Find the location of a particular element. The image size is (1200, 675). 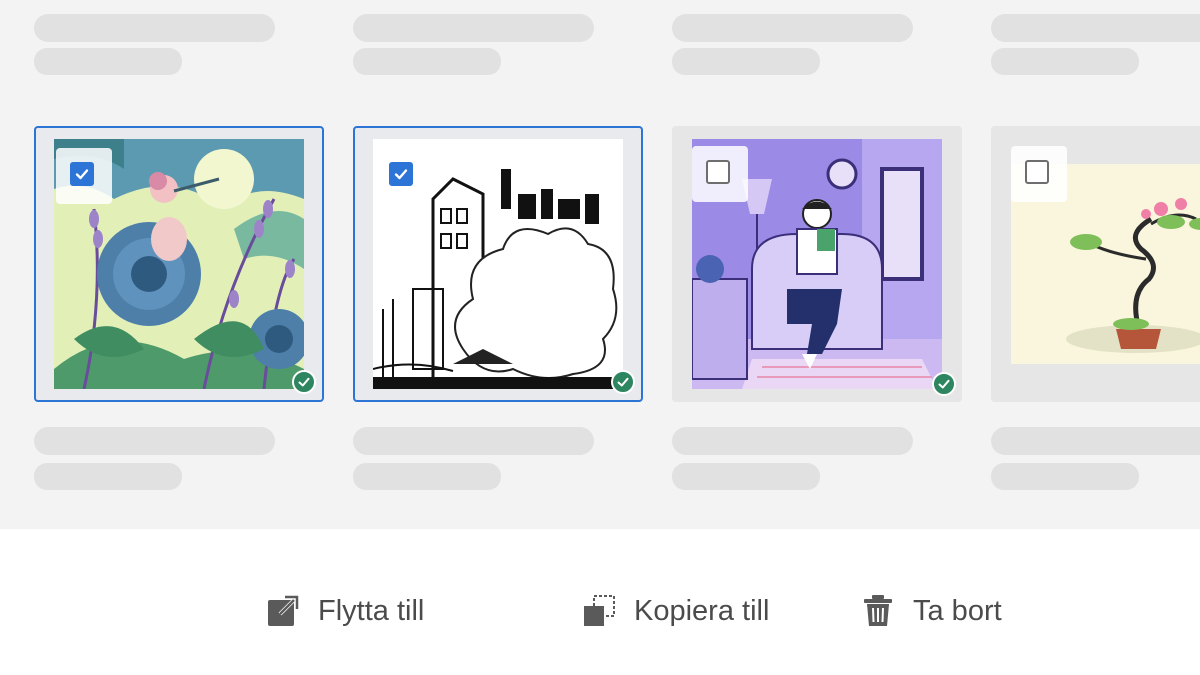

move-to-button: Flytta till is located at coordinates (345, 611).